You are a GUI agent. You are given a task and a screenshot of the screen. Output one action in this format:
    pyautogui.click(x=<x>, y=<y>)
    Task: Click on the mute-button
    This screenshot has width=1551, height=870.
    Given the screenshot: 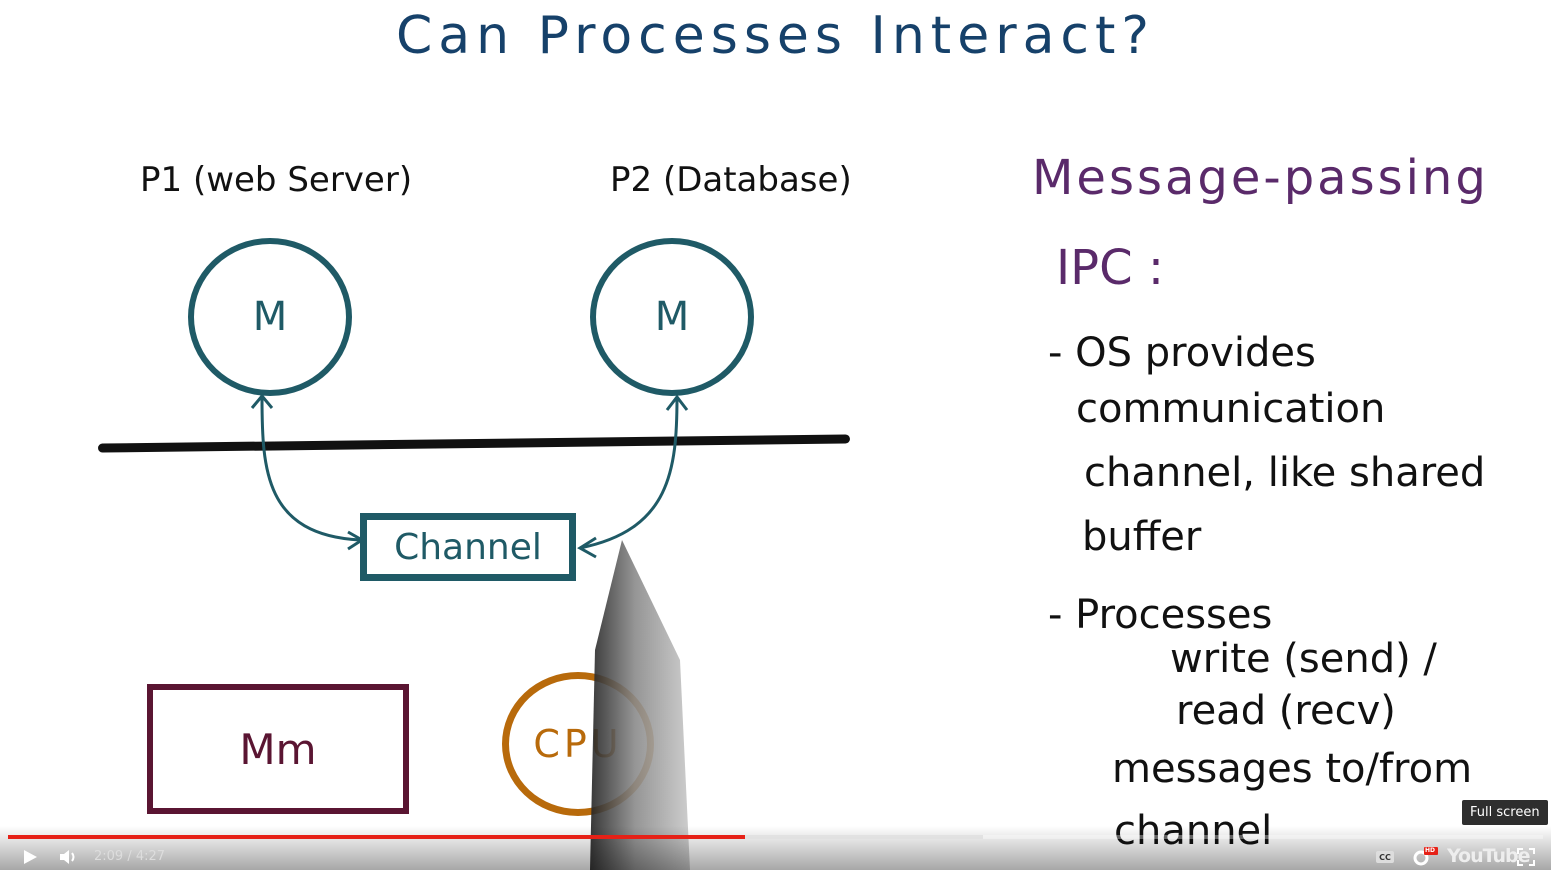 What is the action you would take?
    pyautogui.click(x=68, y=857)
    